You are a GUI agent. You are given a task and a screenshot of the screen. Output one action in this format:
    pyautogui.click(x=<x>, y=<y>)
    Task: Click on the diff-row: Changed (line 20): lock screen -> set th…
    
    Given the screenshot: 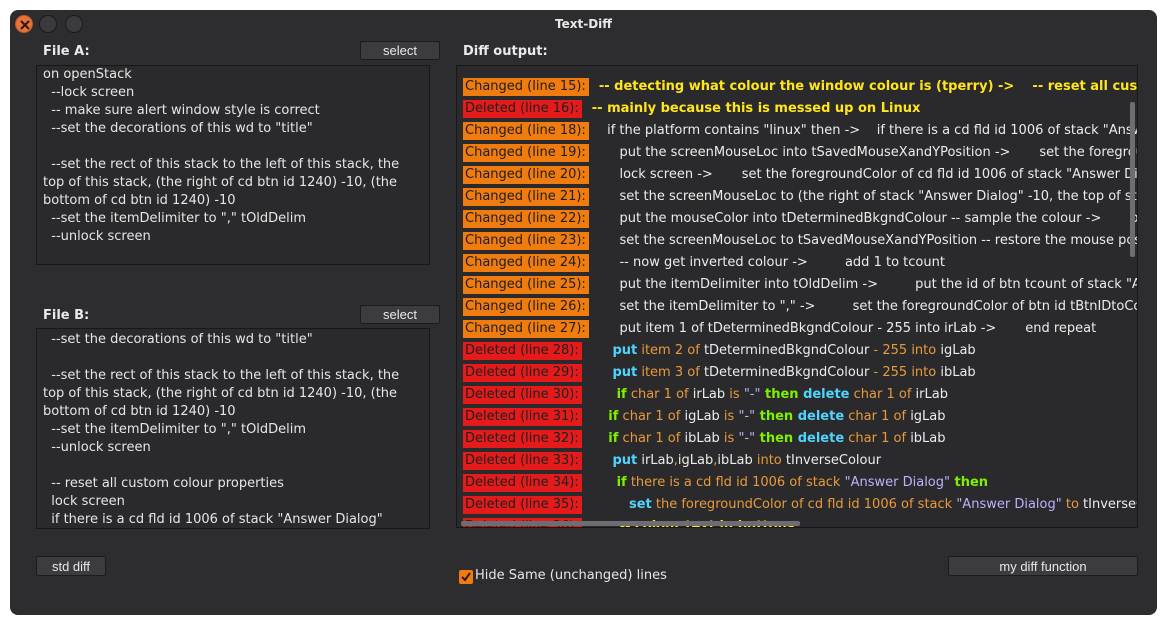 What is the action you would take?
    pyautogui.click(x=800, y=175)
    